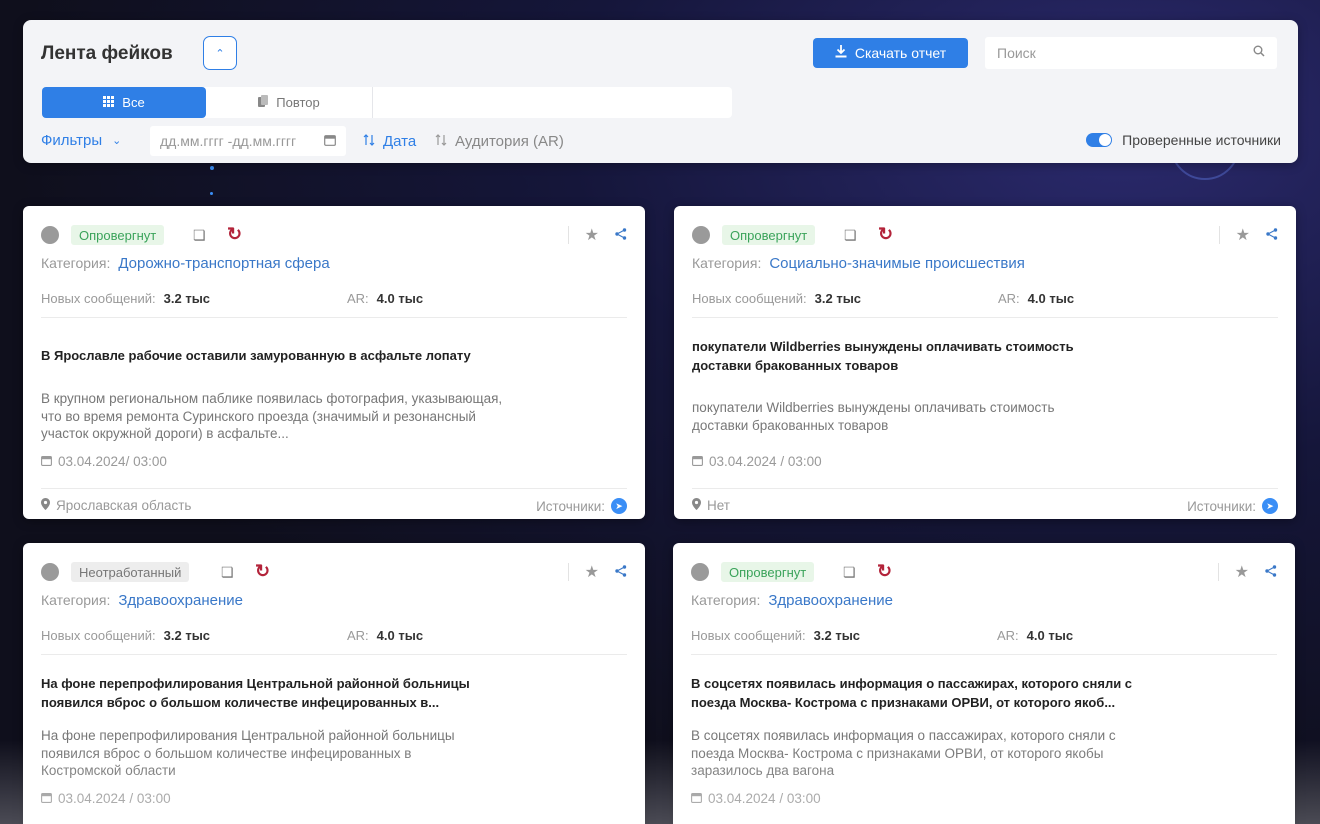 The height and width of the screenshot is (824, 1320). I want to click on search-input, so click(1117, 53).